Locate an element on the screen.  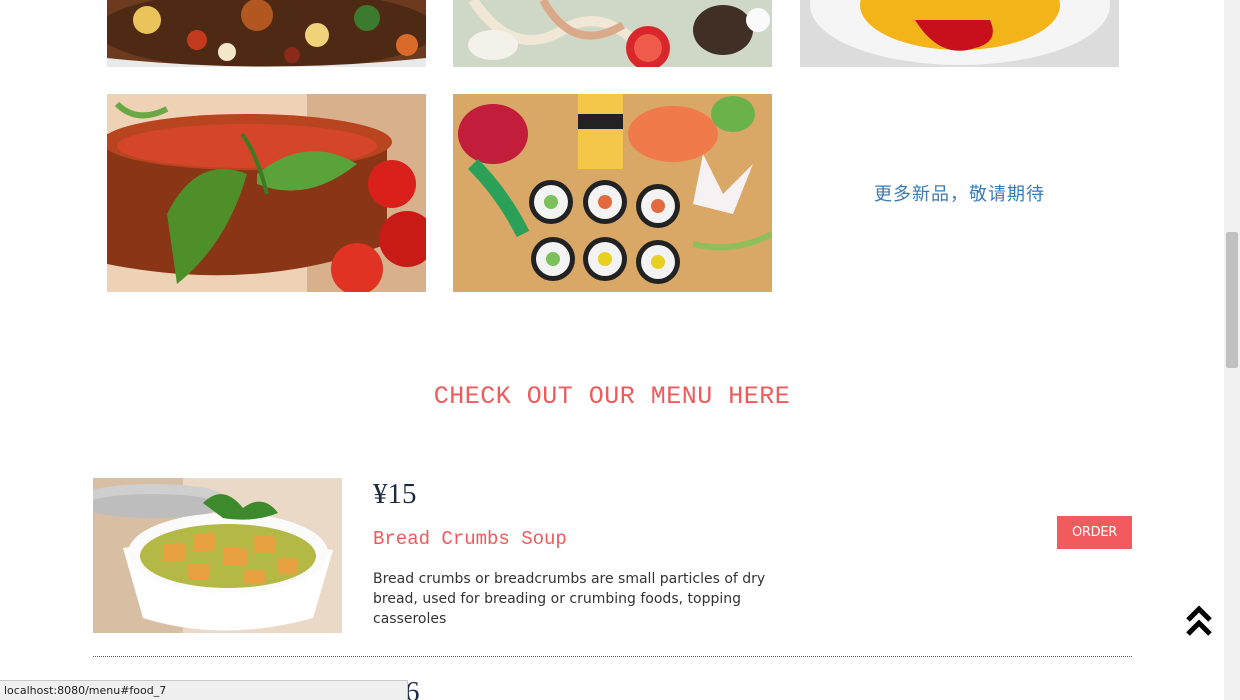
order-button: ORDER is located at coordinates (1094, 532).